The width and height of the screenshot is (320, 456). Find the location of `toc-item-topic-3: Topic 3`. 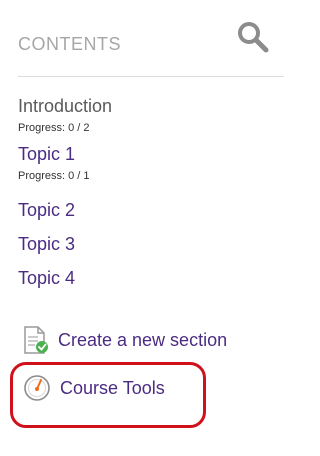

toc-item-topic-3: Topic 3 is located at coordinates (163, 249).